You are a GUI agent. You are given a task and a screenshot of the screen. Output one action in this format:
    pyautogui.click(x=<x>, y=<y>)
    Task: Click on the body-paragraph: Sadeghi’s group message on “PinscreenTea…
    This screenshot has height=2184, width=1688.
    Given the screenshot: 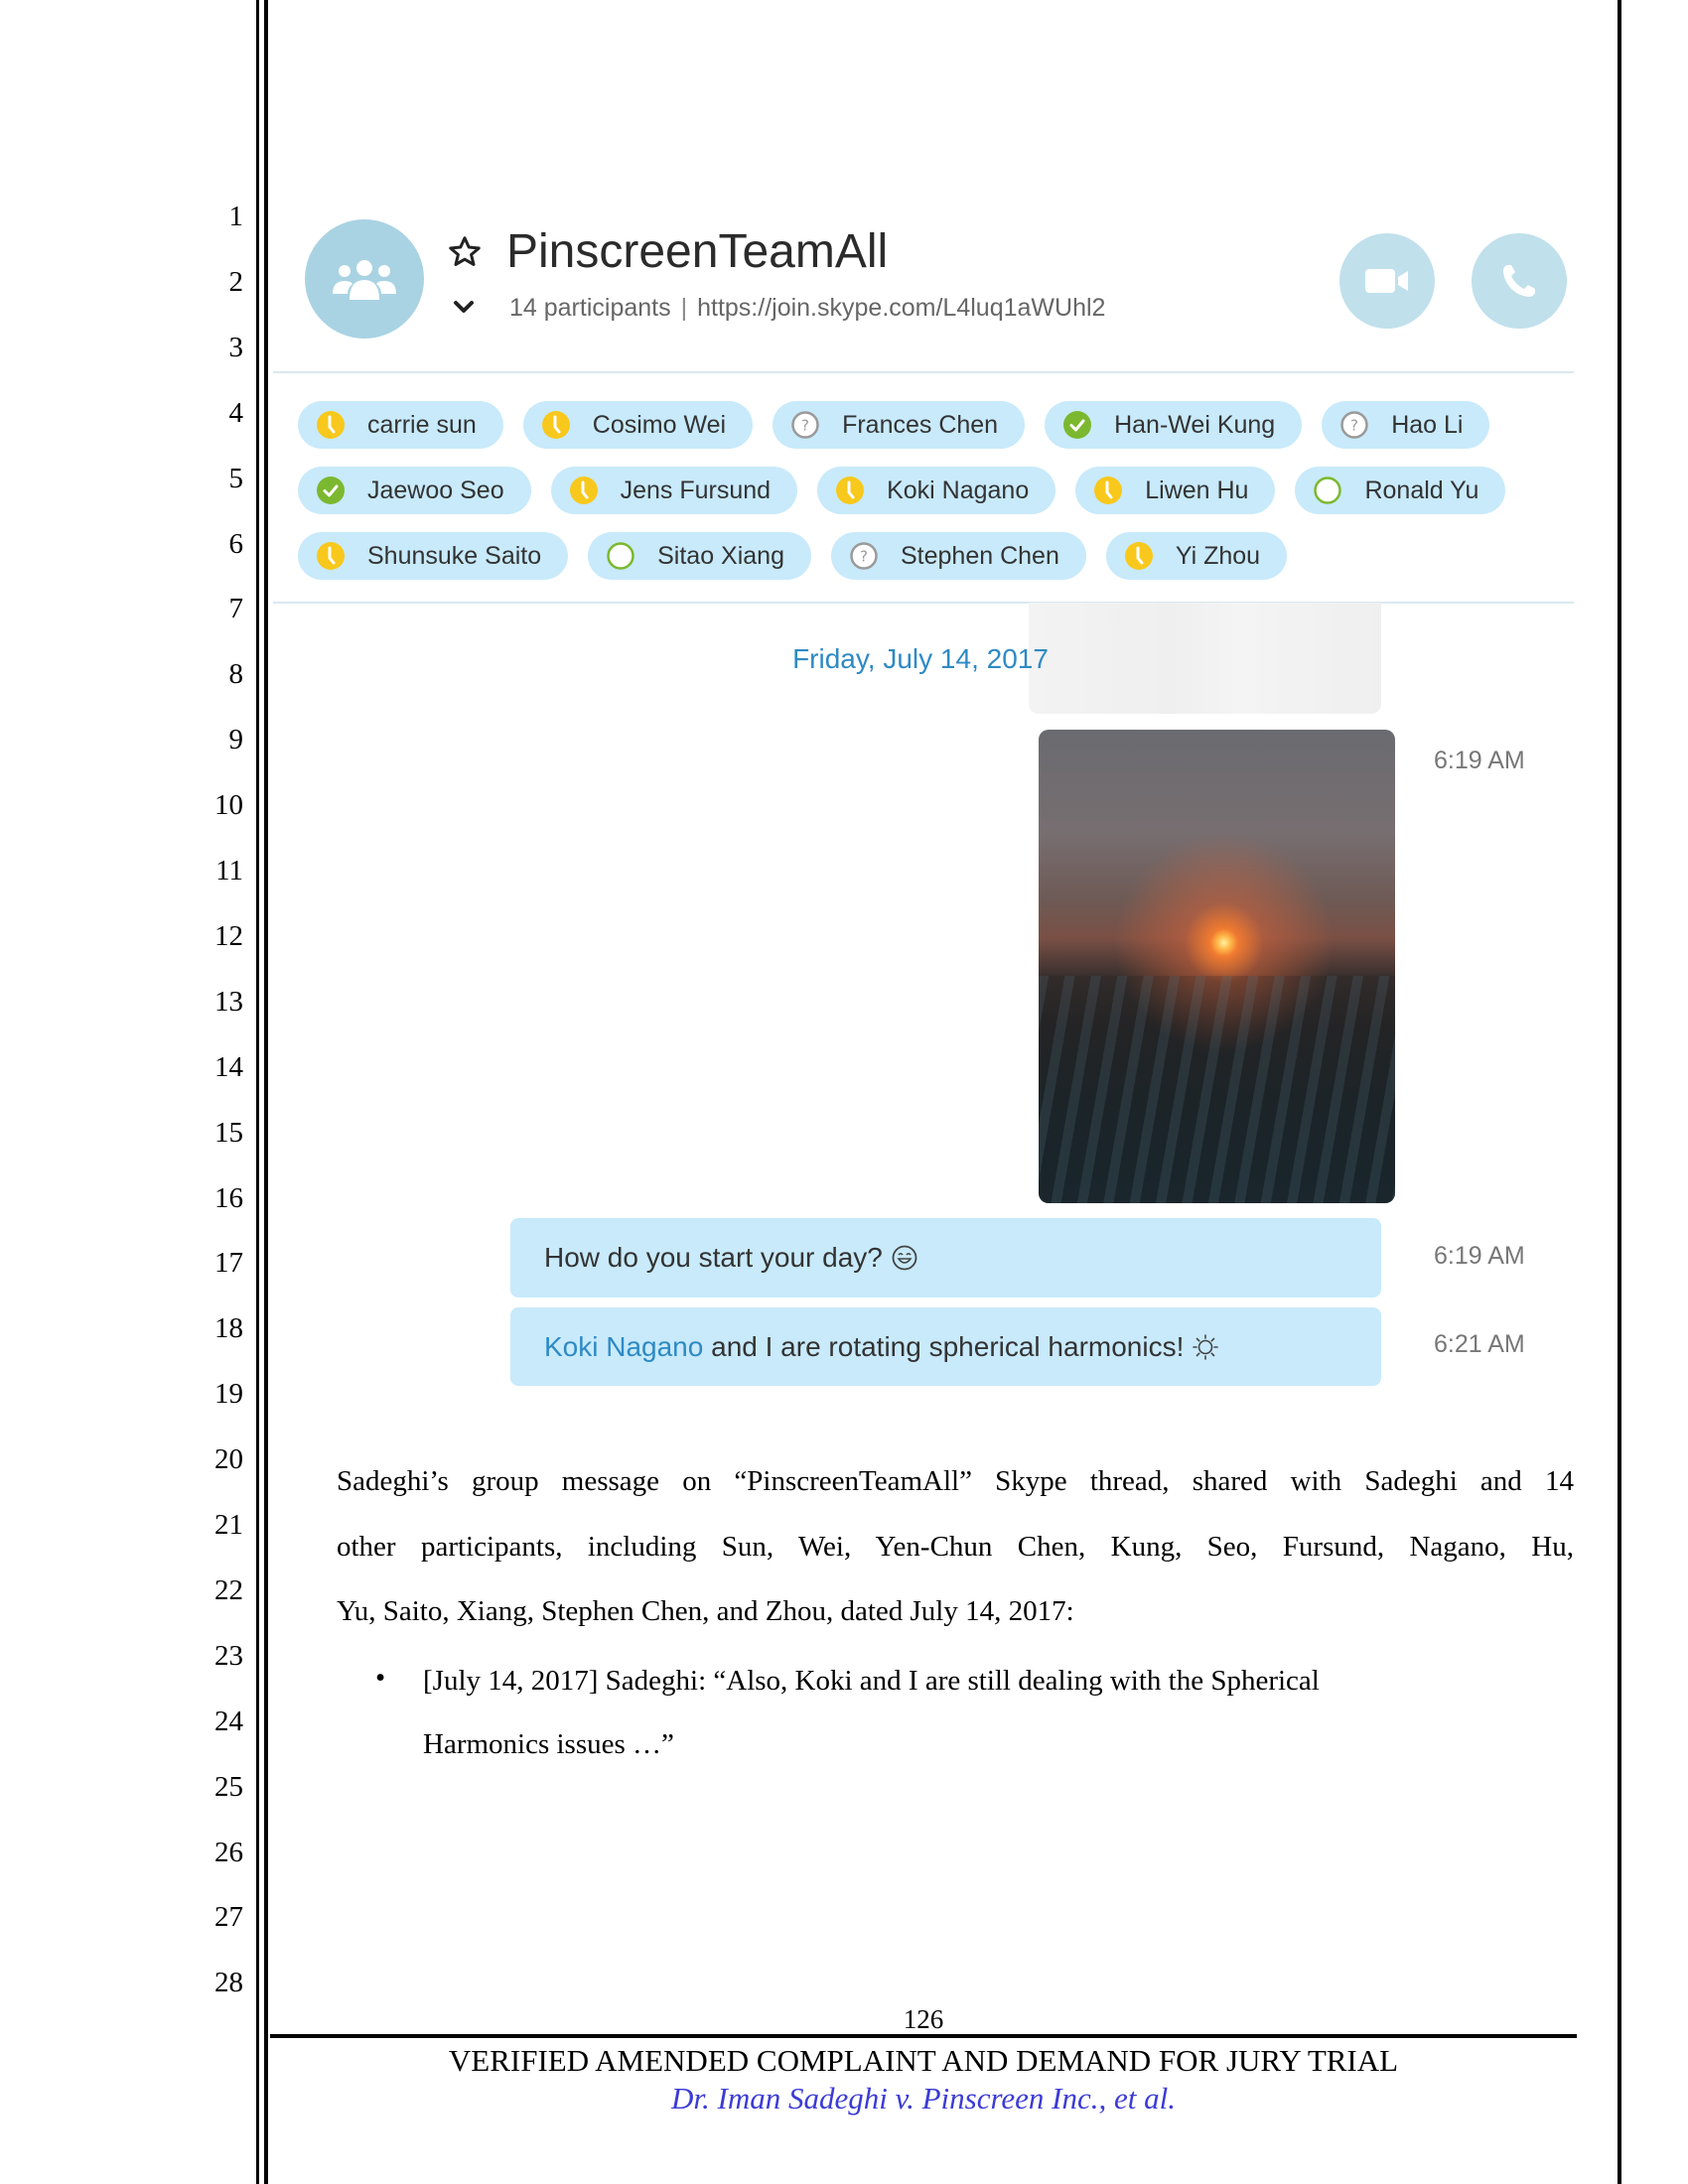 What is the action you would take?
    pyautogui.click(x=955, y=1547)
    